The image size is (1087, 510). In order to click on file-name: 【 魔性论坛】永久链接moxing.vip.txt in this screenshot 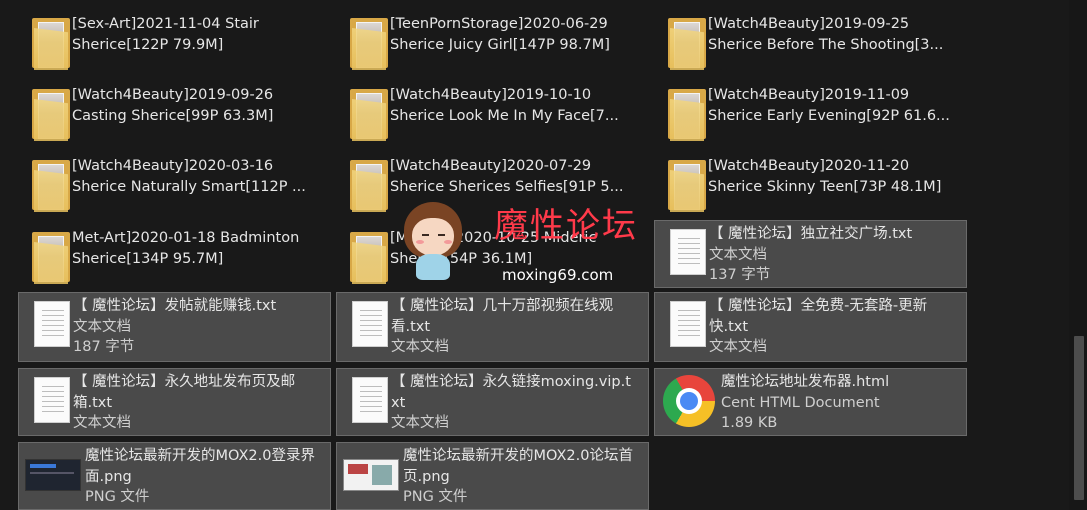, I will do `click(511, 392)`.